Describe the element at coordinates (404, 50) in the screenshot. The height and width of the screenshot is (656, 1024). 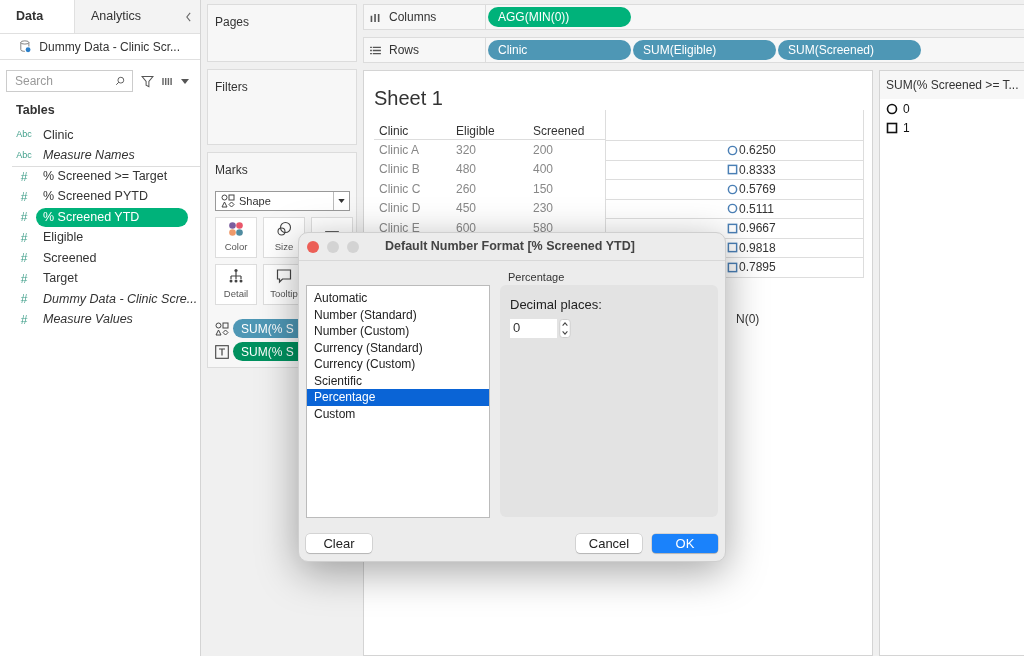
I see `shelf-label: Rows` at that location.